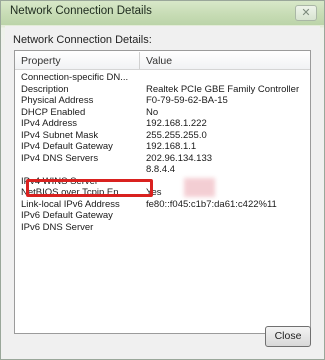  I want to click on property-cell: IPv6 Default Gateway, so click(67, 215).